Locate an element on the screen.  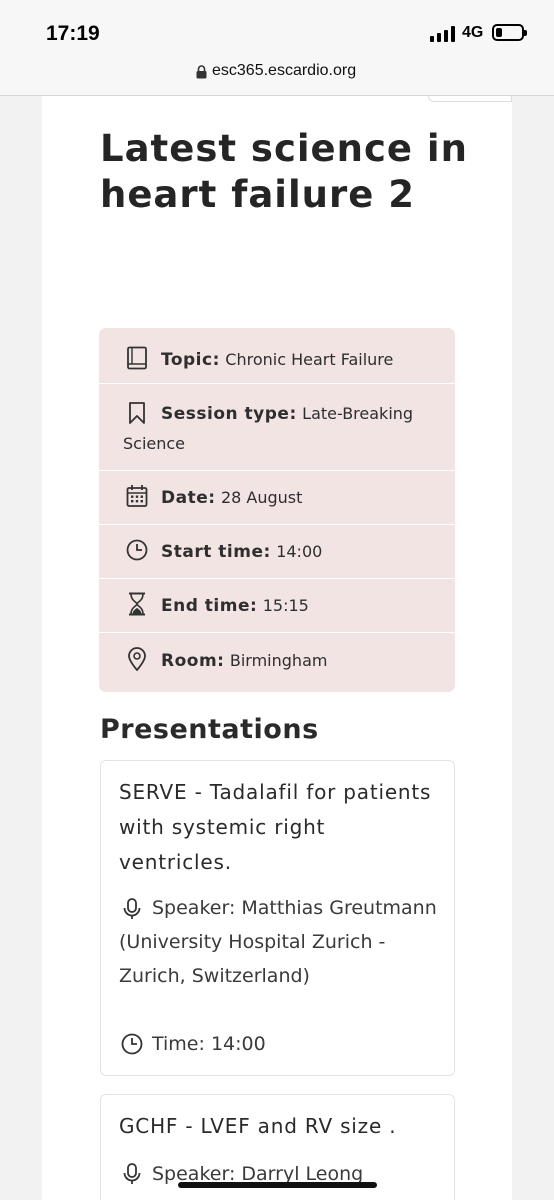
detail-room: Room: Birmingham is located at coordinates (277, 662).